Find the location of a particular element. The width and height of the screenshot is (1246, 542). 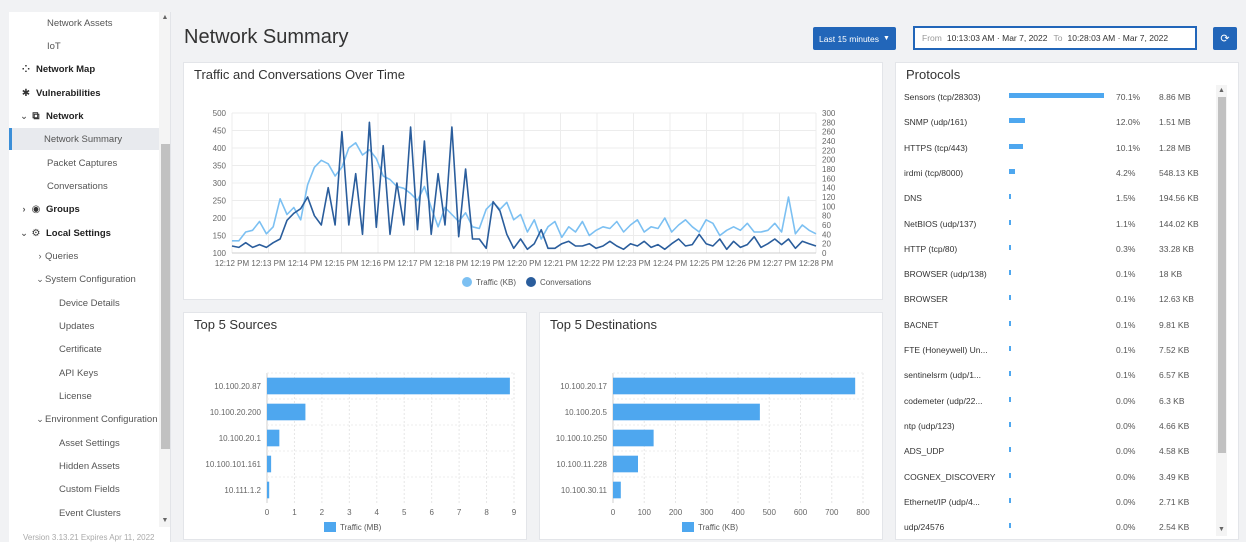

protocol-row: COGNEX_DISCOVERY 0.0% 3.49 KB is located at coordinates (1056, 477).